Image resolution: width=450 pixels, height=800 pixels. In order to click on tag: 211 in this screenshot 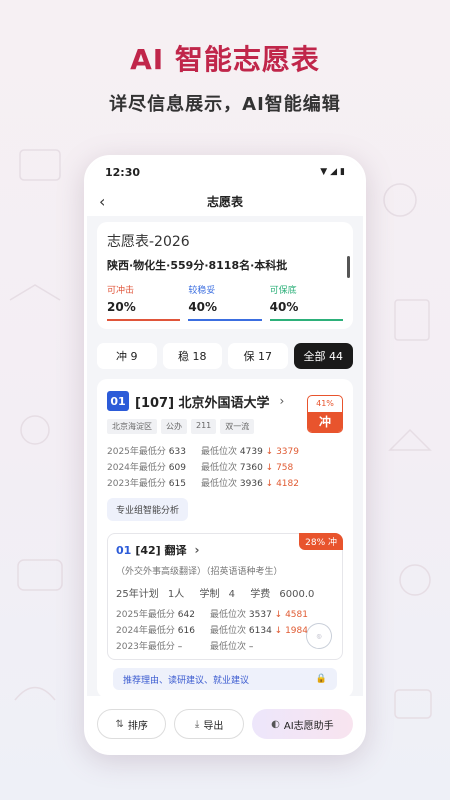, I will do `click(204, 426)`.